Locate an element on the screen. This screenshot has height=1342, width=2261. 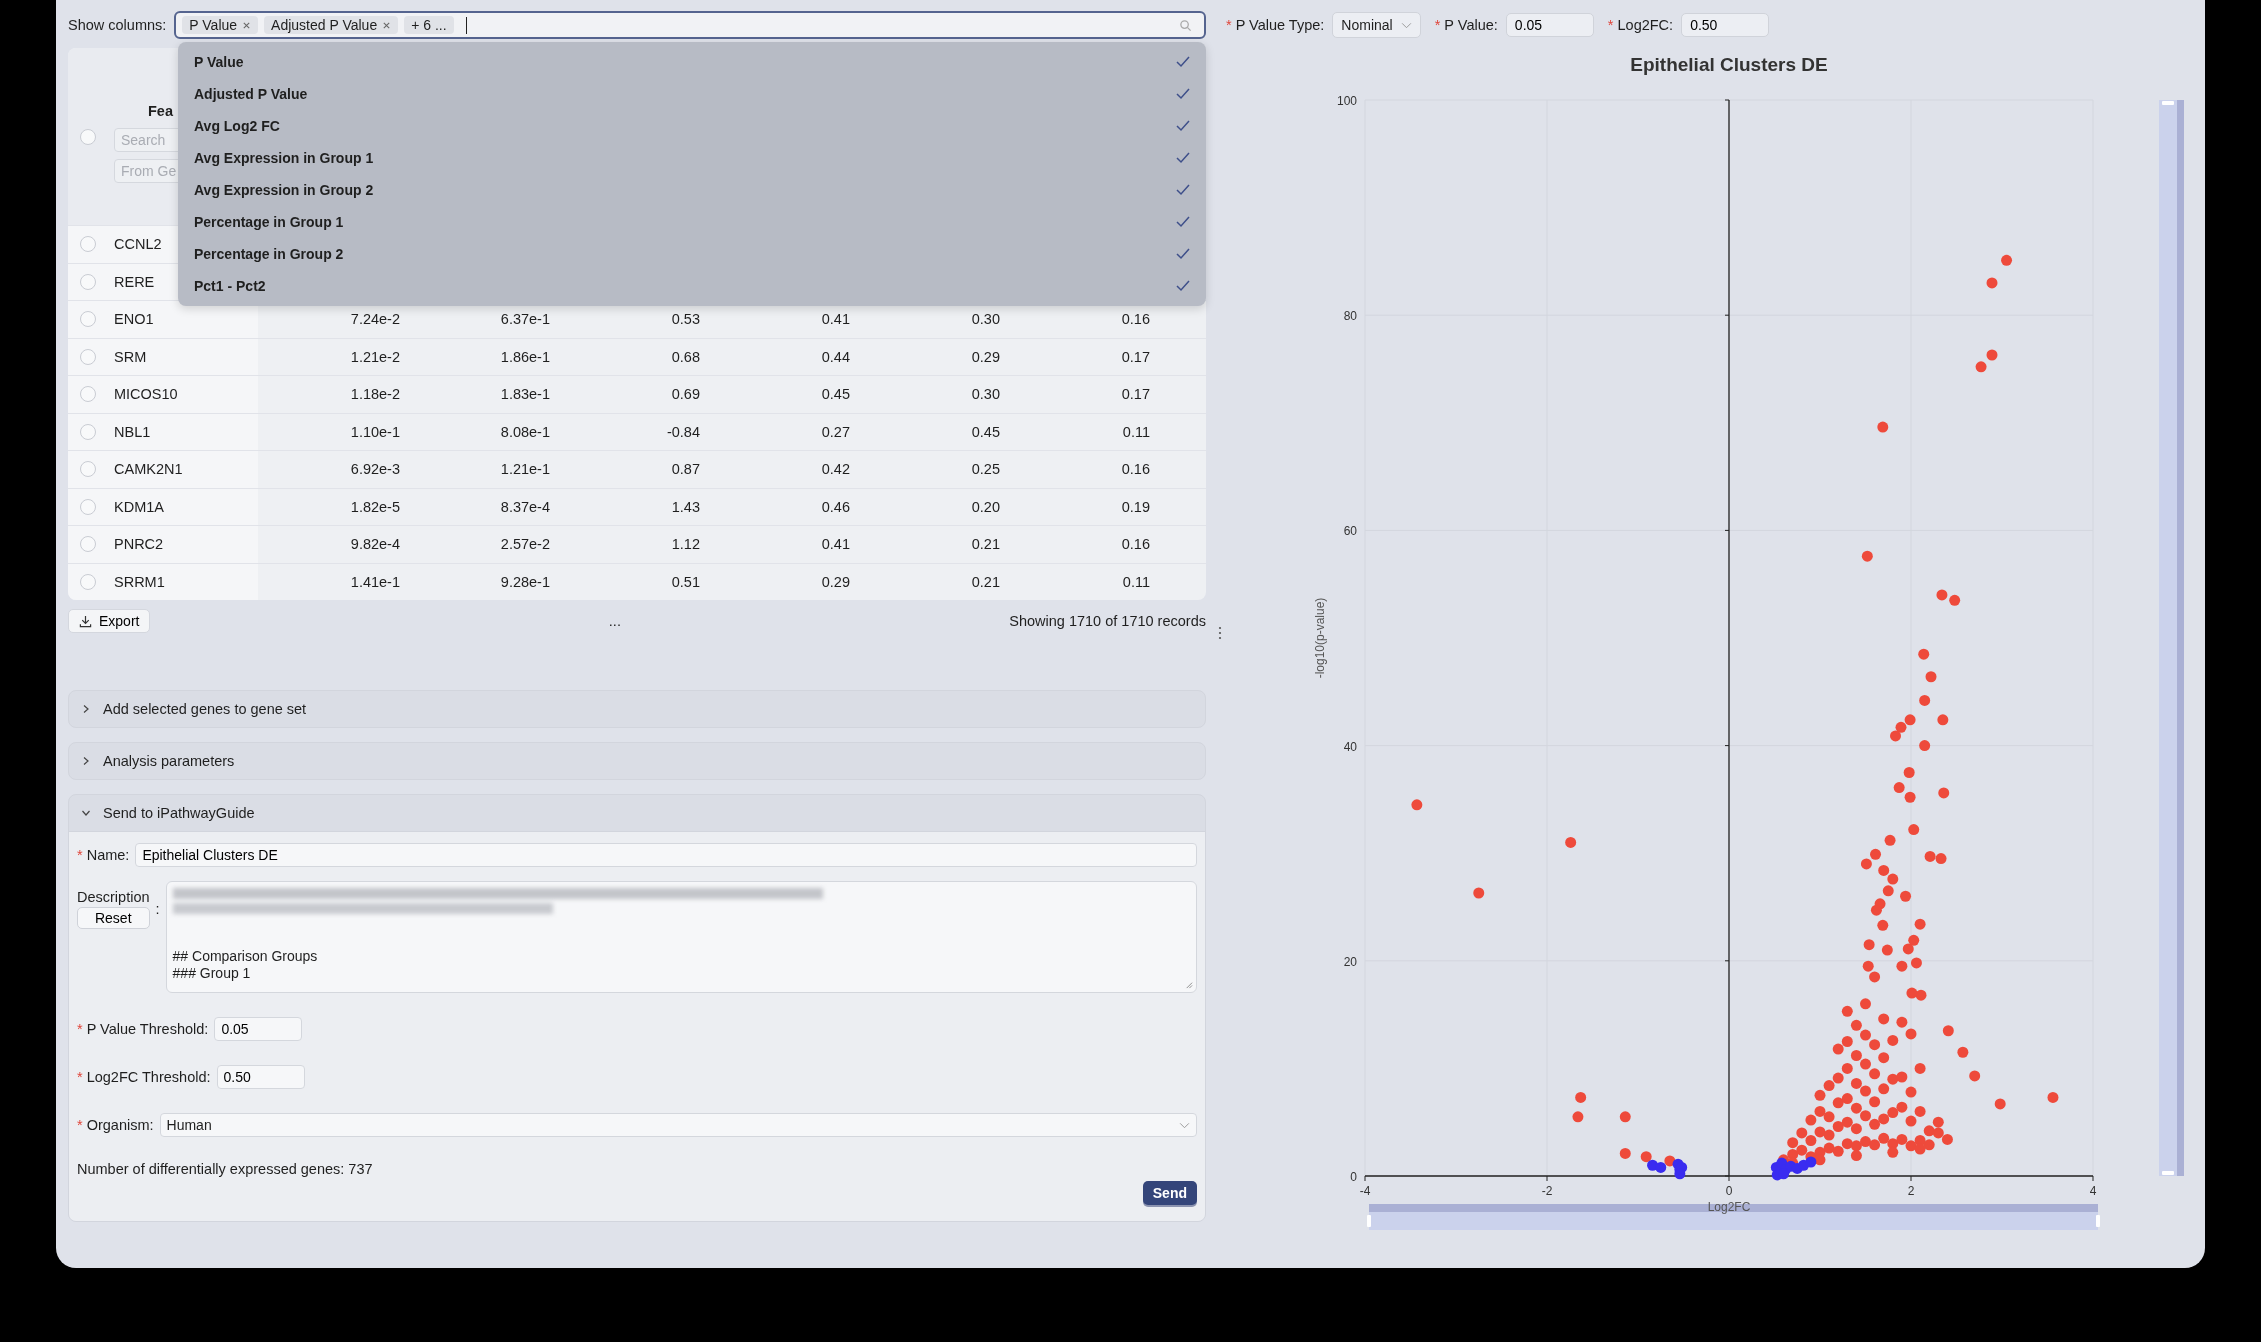
table-cell-text: 1.82e-5 is located at coordinates (375, 506).